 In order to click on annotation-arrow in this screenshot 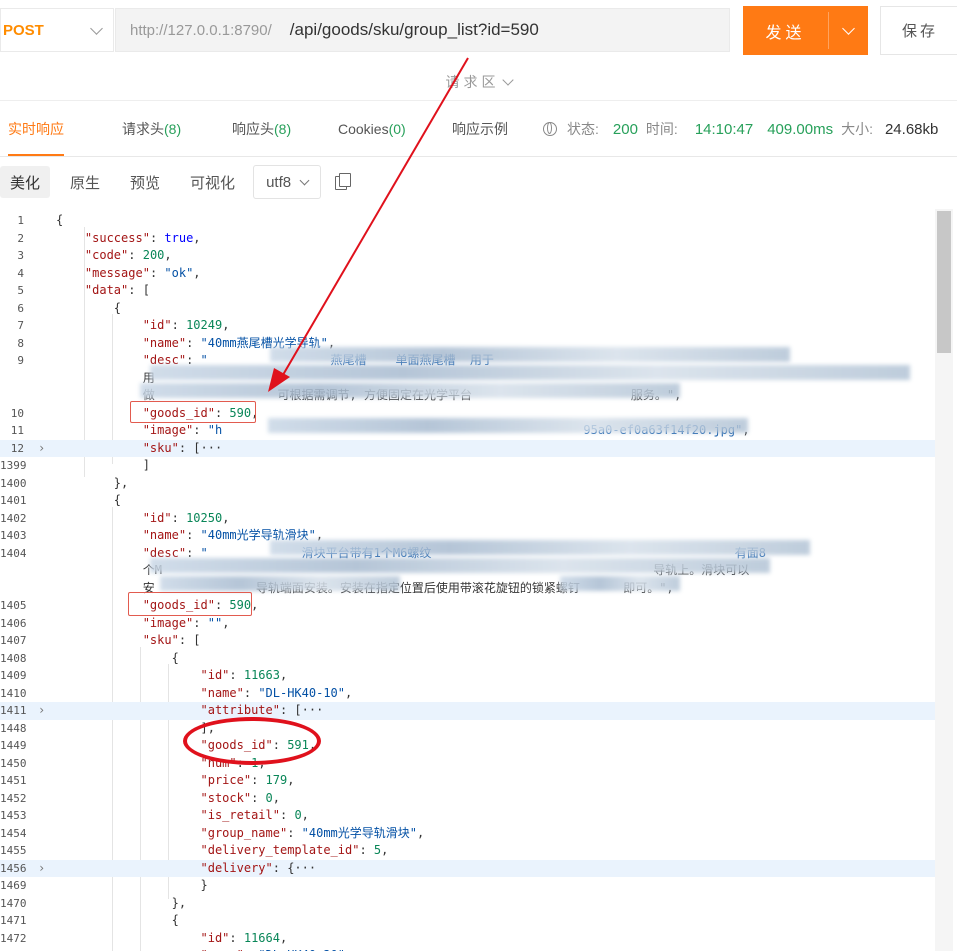, I will do `click(368, 224)`.